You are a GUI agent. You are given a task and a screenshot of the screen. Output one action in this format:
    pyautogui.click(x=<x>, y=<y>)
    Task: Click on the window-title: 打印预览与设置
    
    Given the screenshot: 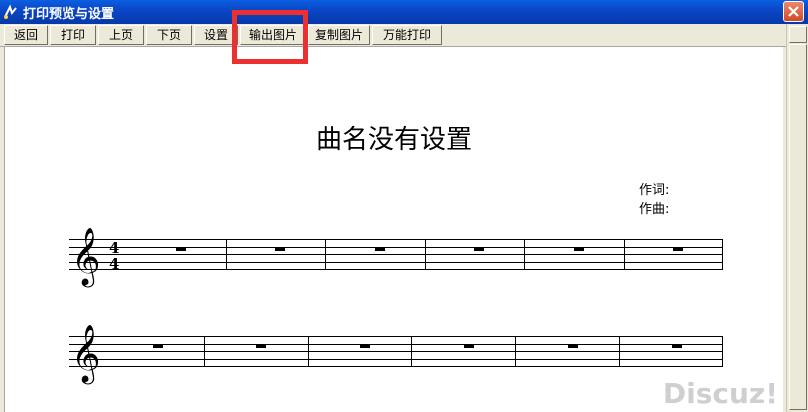 What is the action you would take?
    pyautogui.click(x=69, y=14)
    